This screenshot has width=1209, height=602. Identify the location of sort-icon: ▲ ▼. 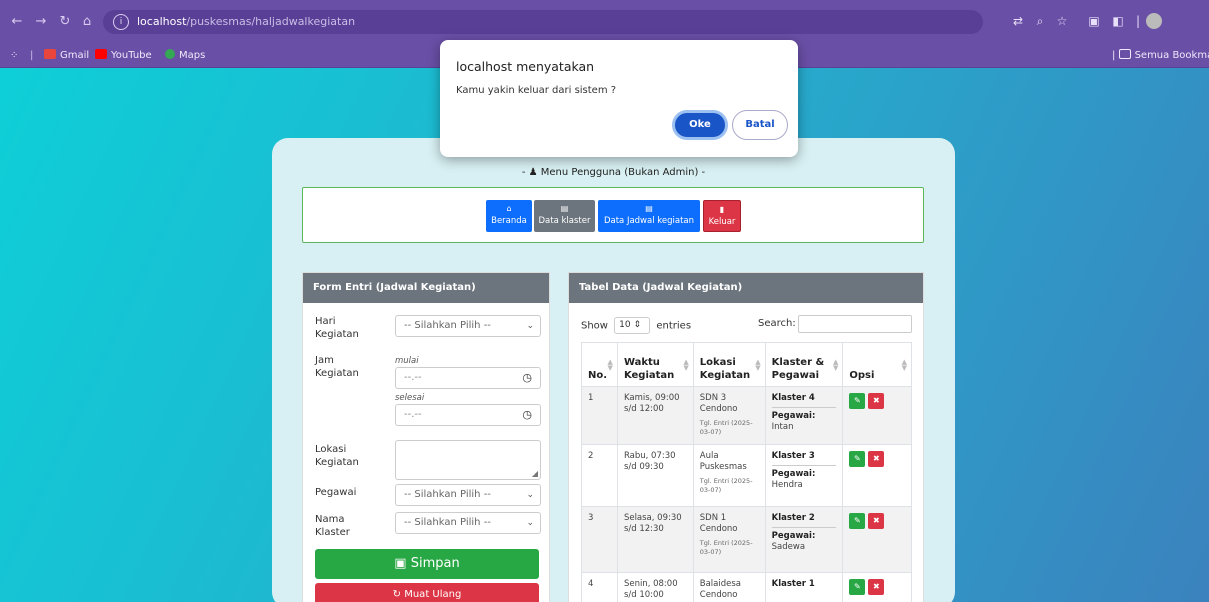
(836, 365).